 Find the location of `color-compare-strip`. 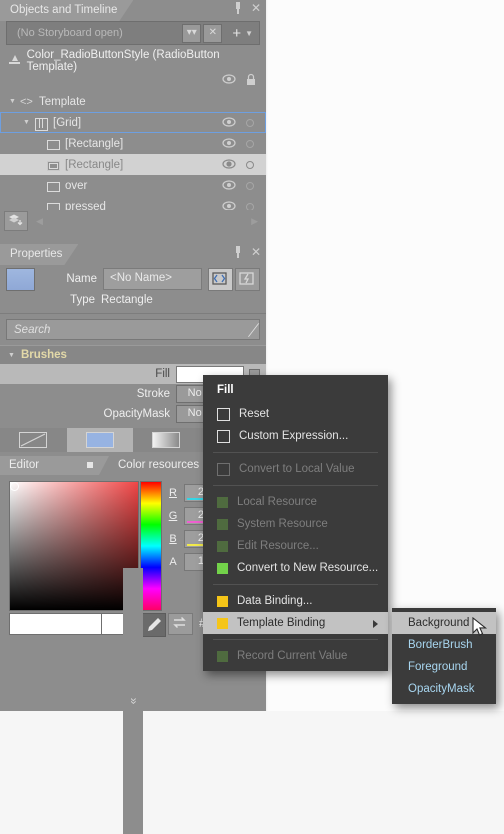

color-compare-strip is located at coordinates (73, 624).